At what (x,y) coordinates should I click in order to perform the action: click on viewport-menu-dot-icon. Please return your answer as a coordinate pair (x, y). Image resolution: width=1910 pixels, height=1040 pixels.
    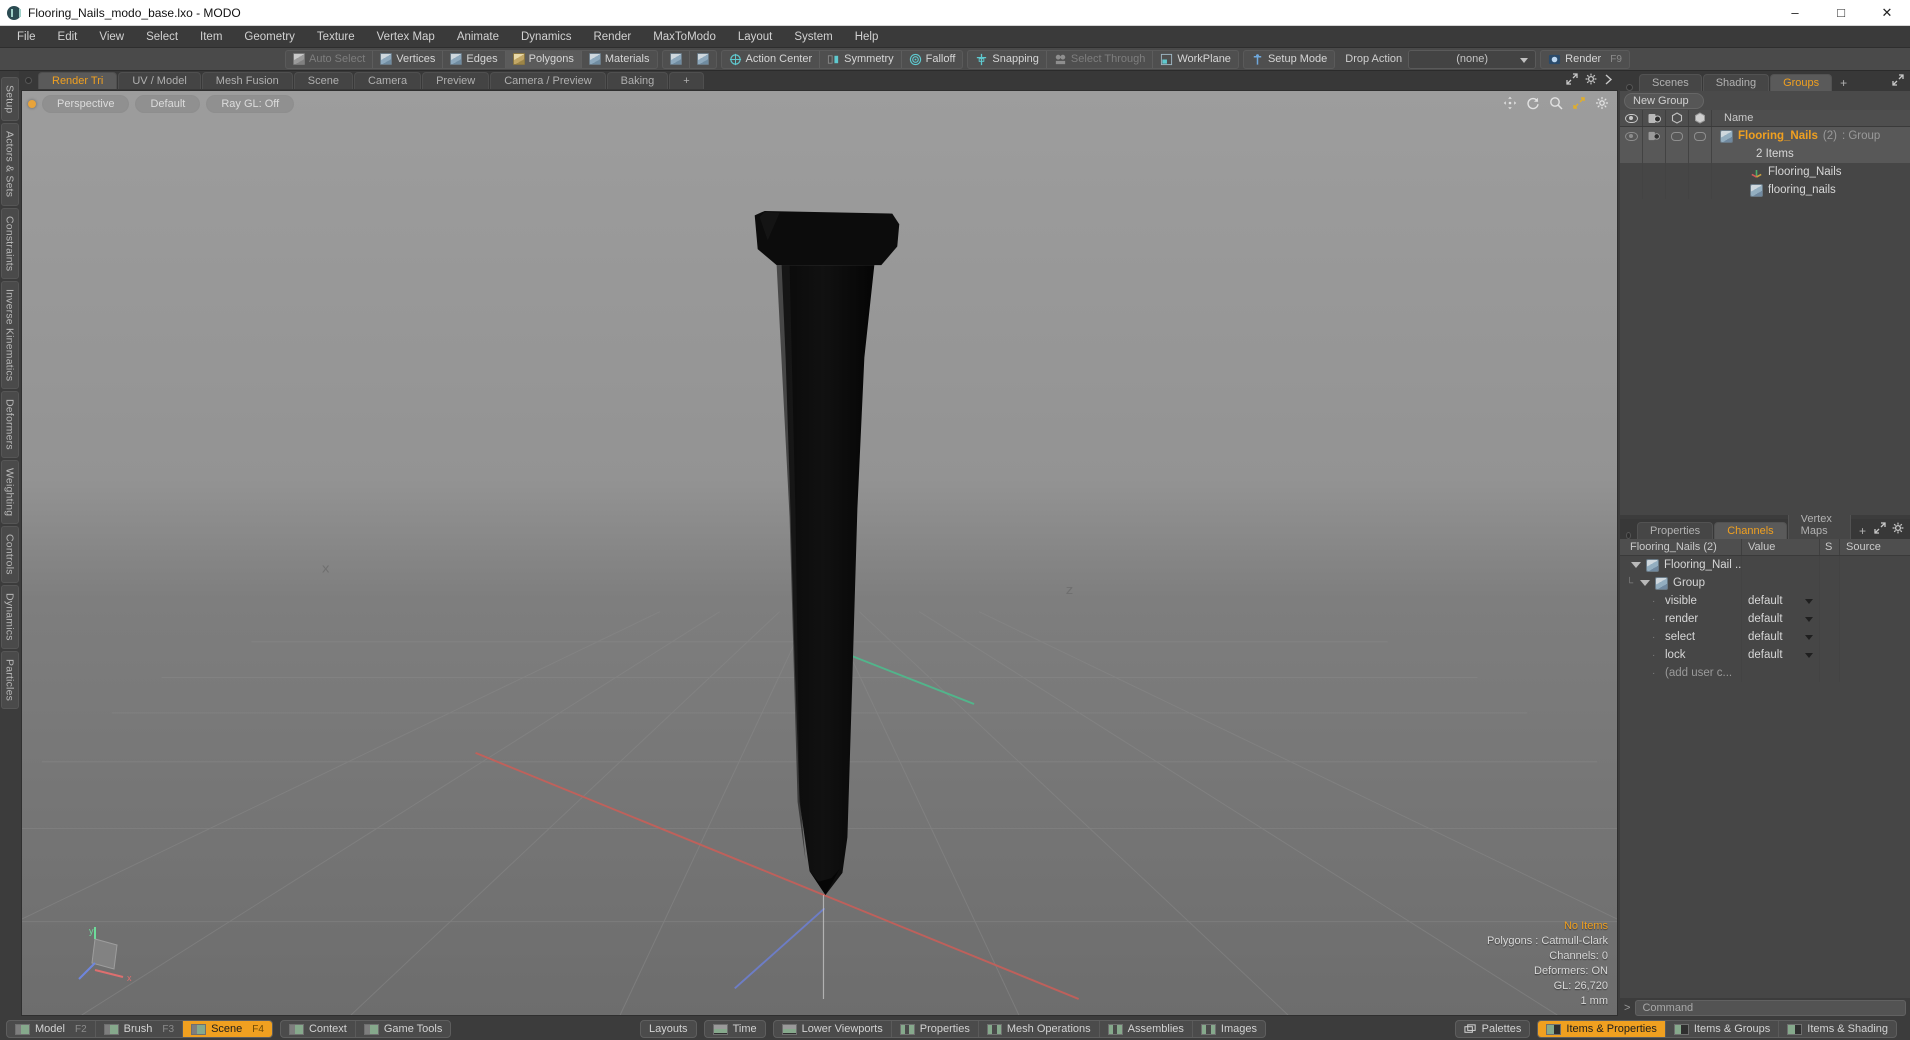
    Looking at the image, I should click on (32, 104).